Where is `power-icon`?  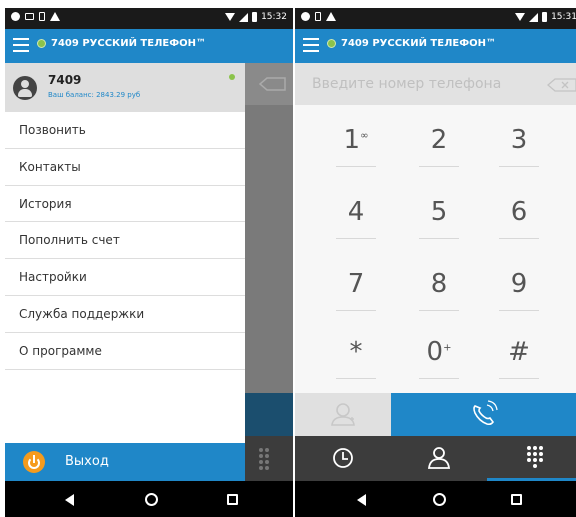 power-icon is located at coordinates (34, 462).